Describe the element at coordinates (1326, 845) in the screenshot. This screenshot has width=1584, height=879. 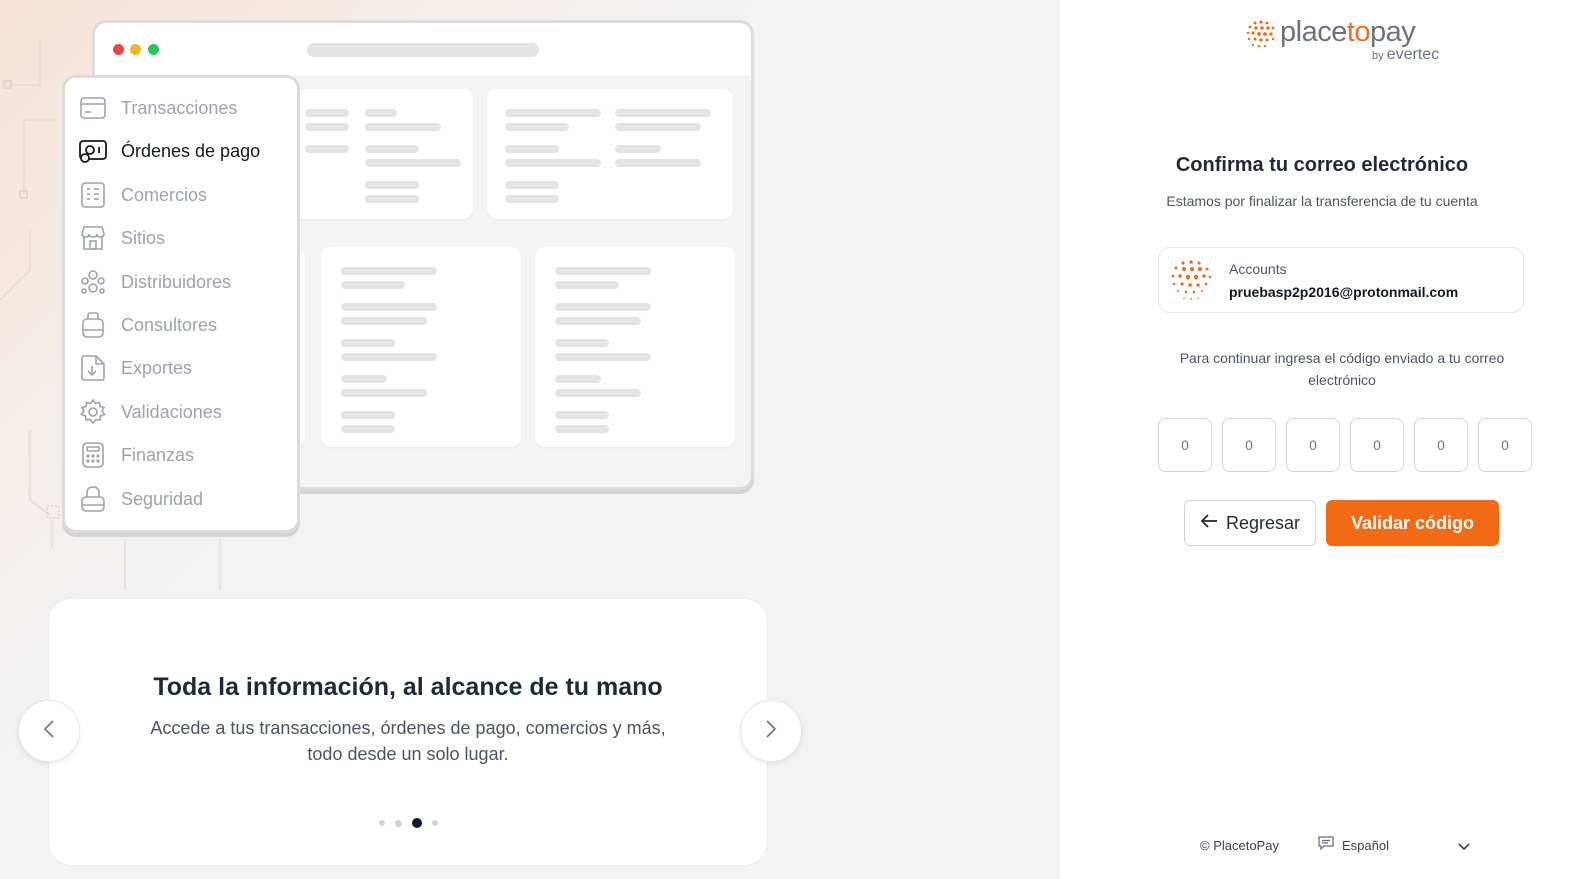
I see `chat-bubble-icon` at that location.